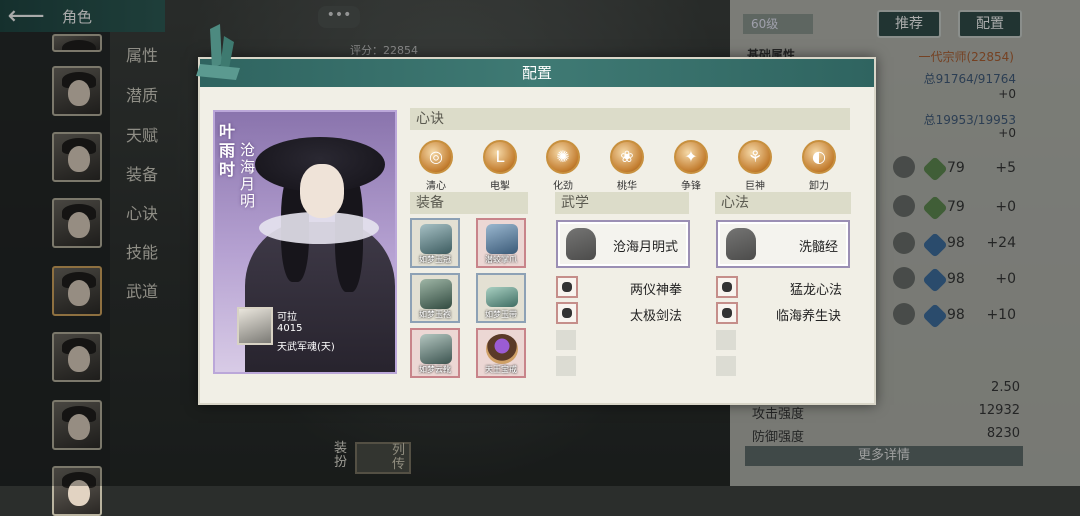 This screenshot has height=516, width=1080. What do you see at coordinates (563, 157) in the screenshot?
I see `huajin-icon: ✺` at bounding box center [563, 157].